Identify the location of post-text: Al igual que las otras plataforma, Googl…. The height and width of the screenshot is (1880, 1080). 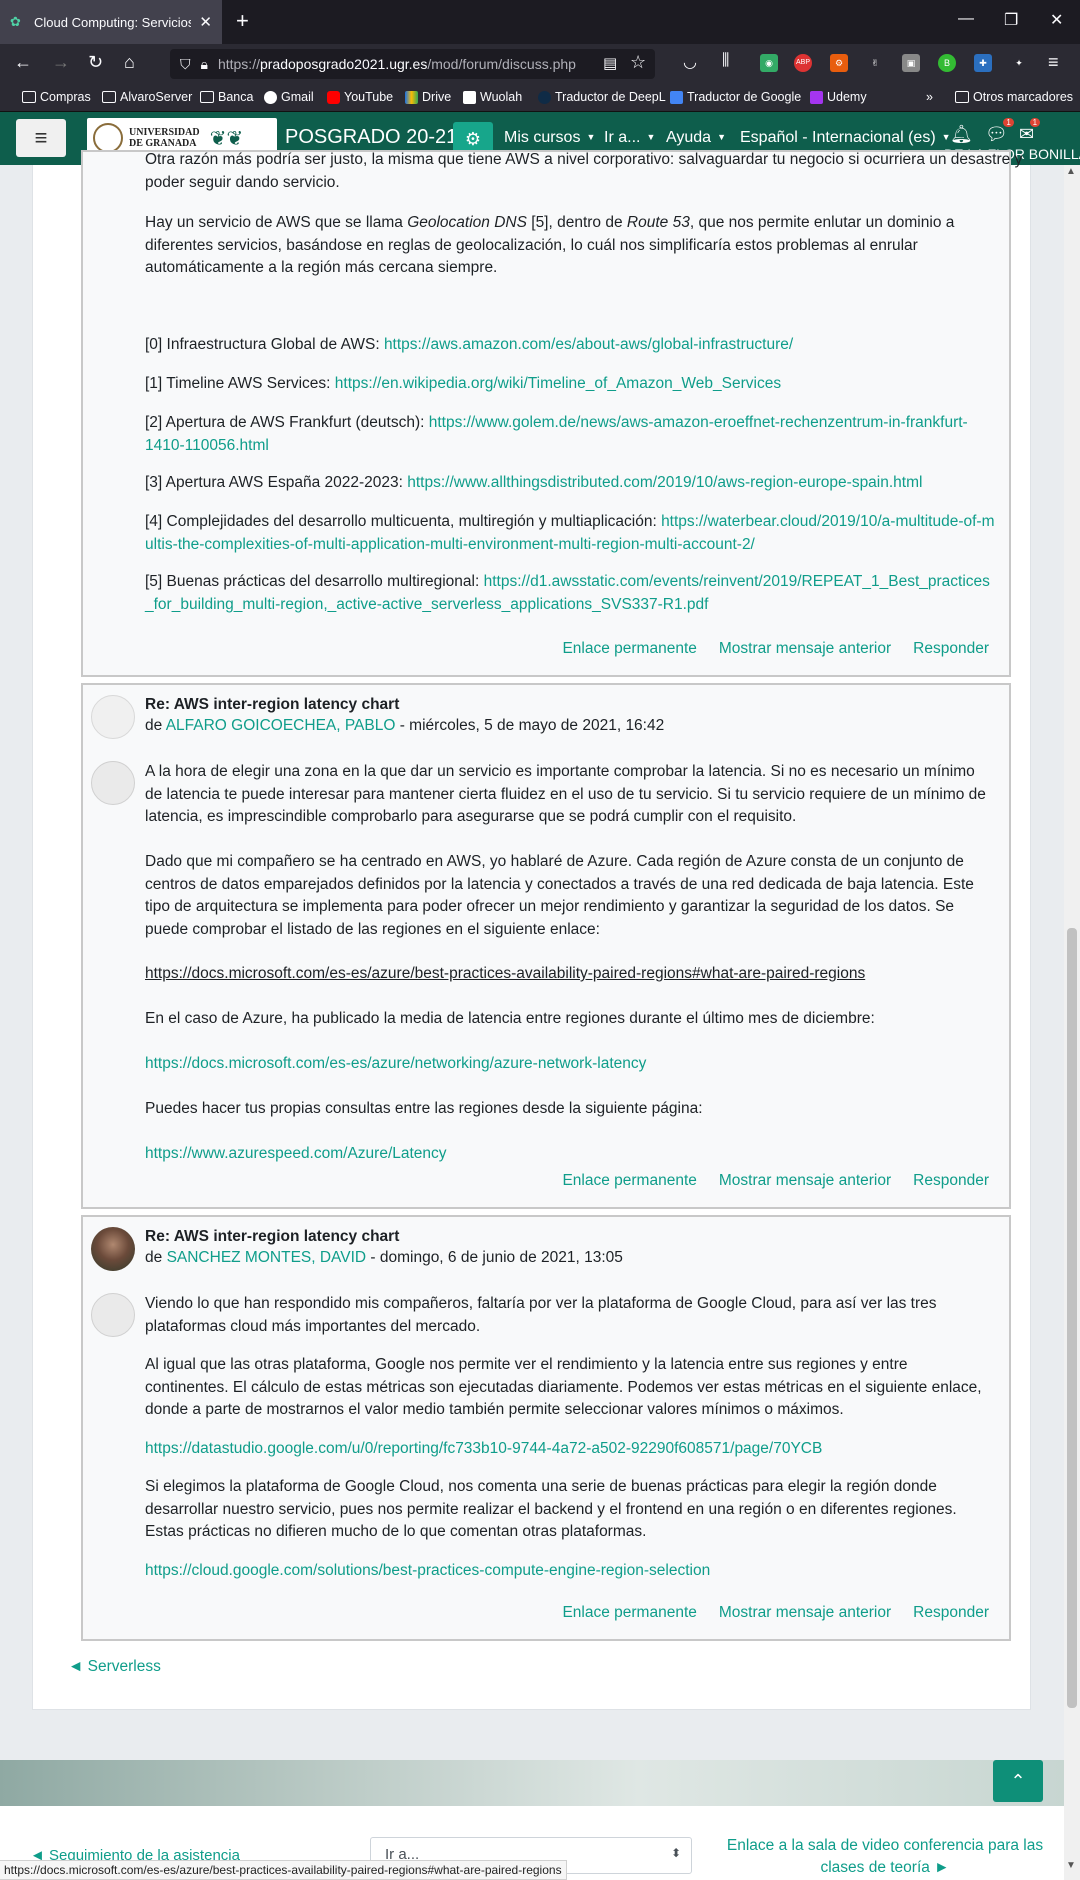
(563, 1387).